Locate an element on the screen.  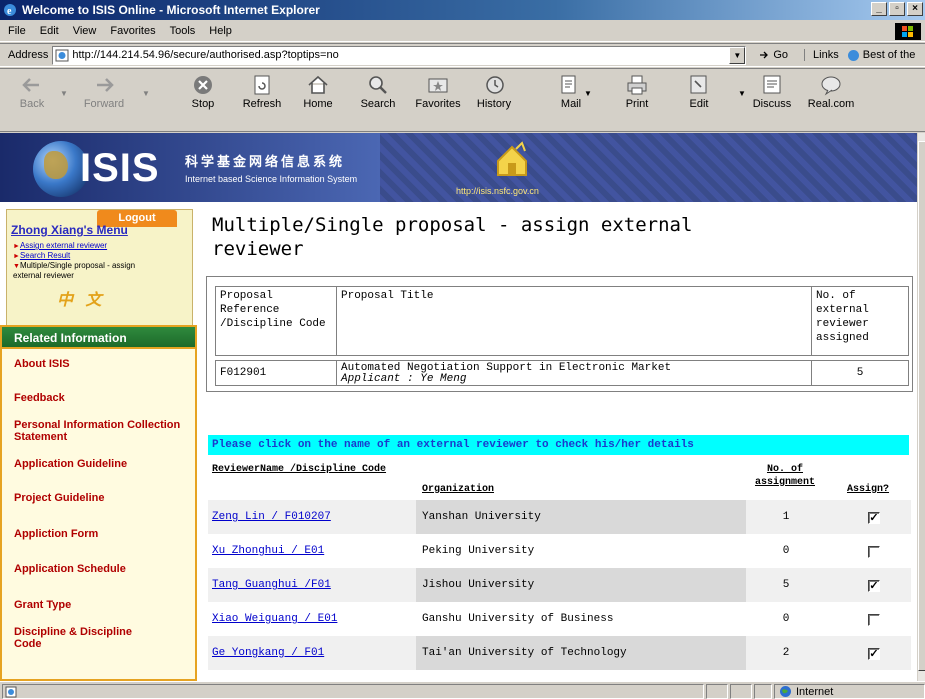
related-link-schedule: Application Schedule is located at coordinates (70, 569).